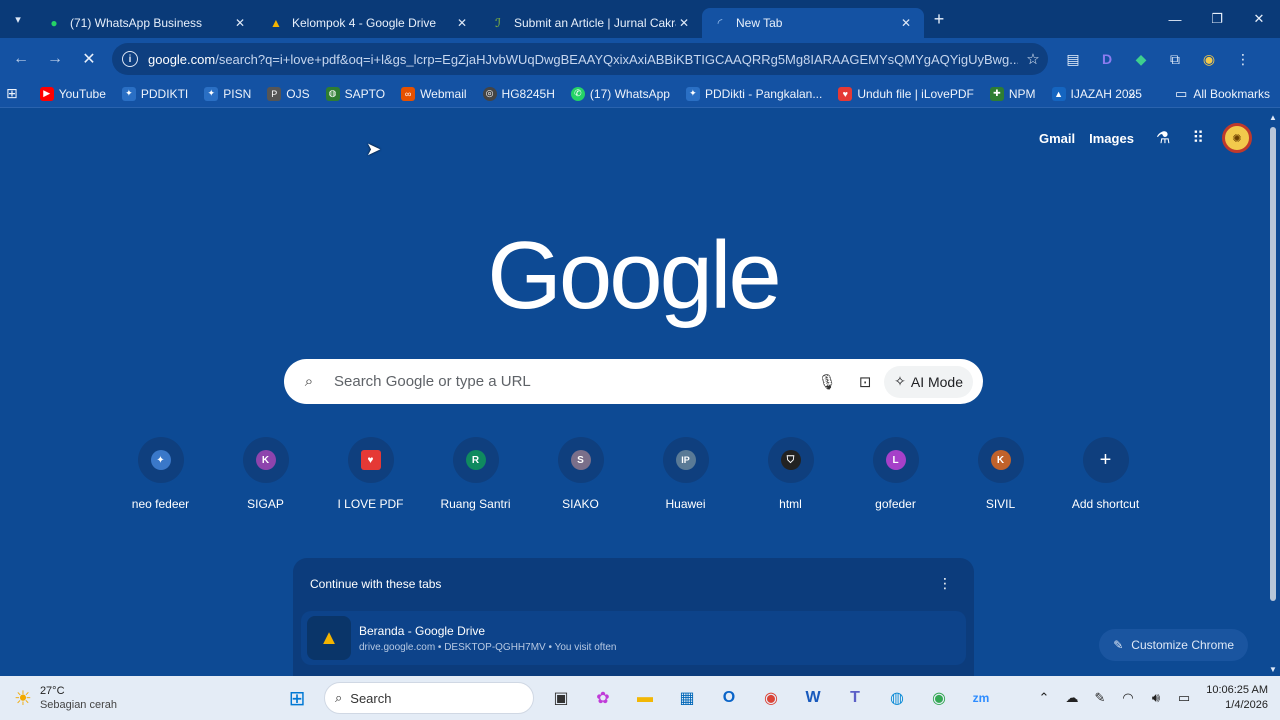 The image size is (1280, 720). Describe the element at coordinates (1033, 59) in the screenshot. I see `bookmark-star-icon: ☆` at that location.